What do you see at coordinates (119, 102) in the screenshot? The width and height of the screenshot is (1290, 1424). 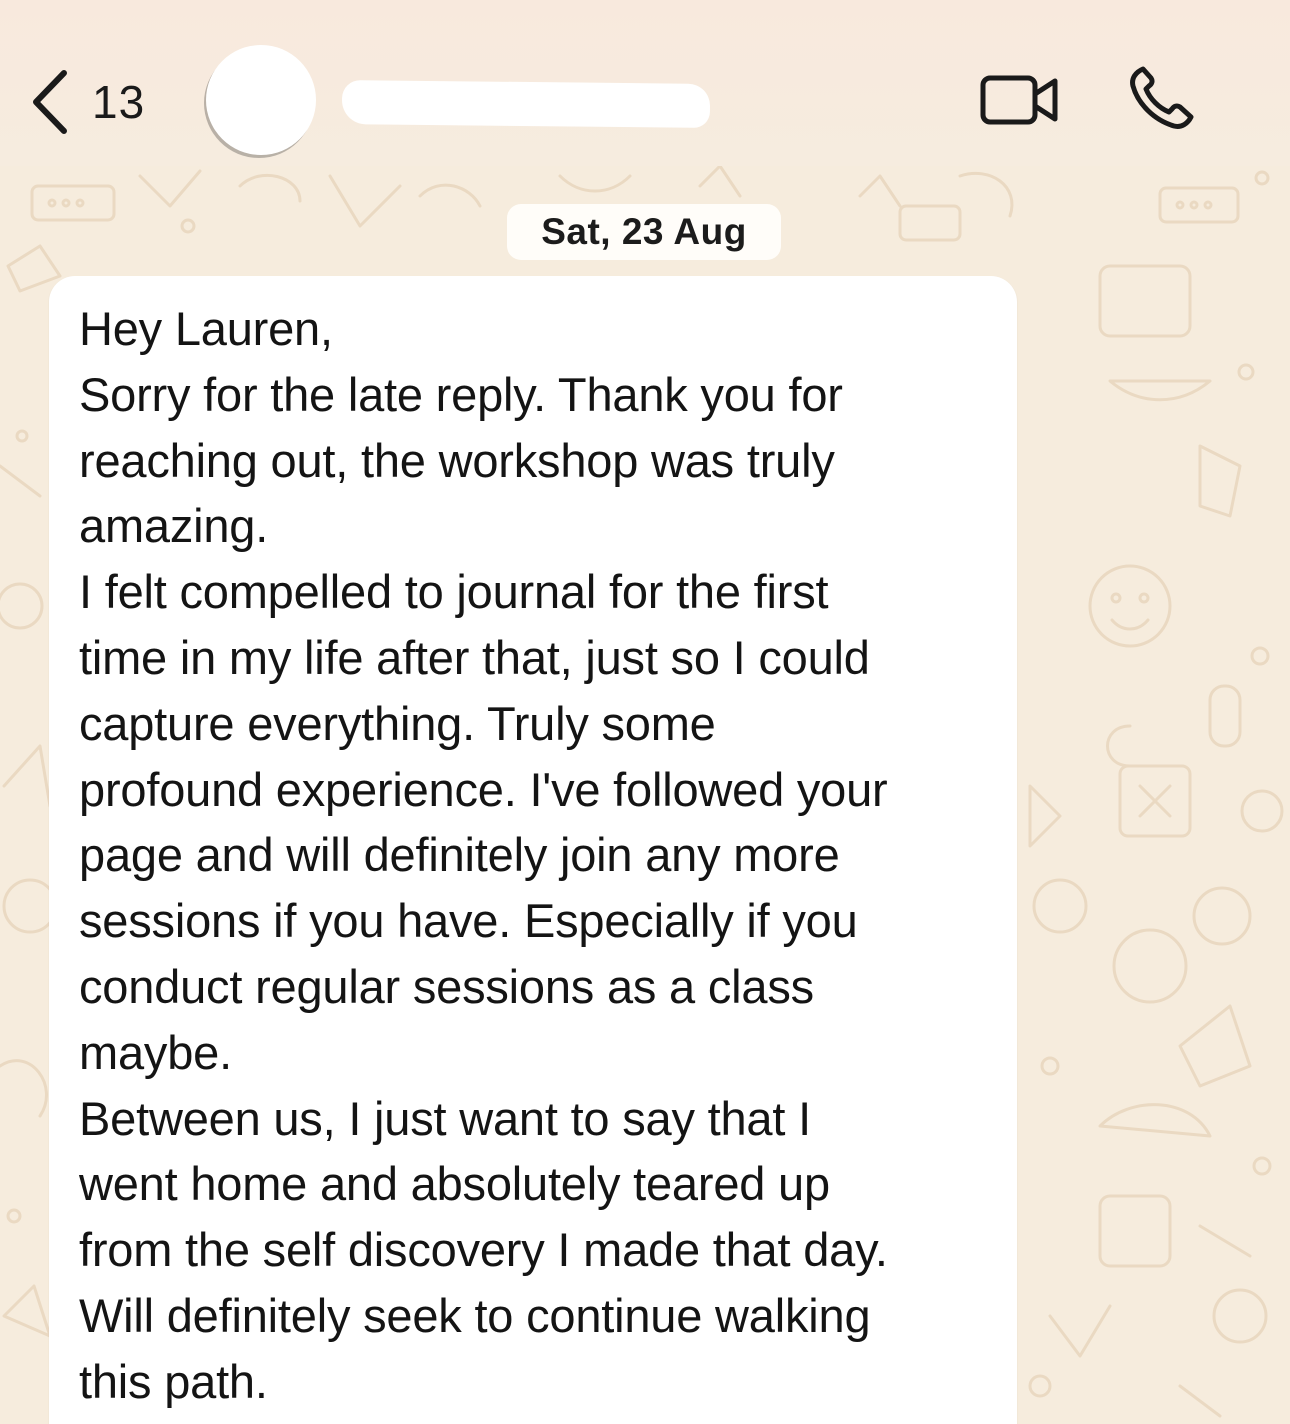 I see `unread-count: 13` at bounding box center [119, 102].